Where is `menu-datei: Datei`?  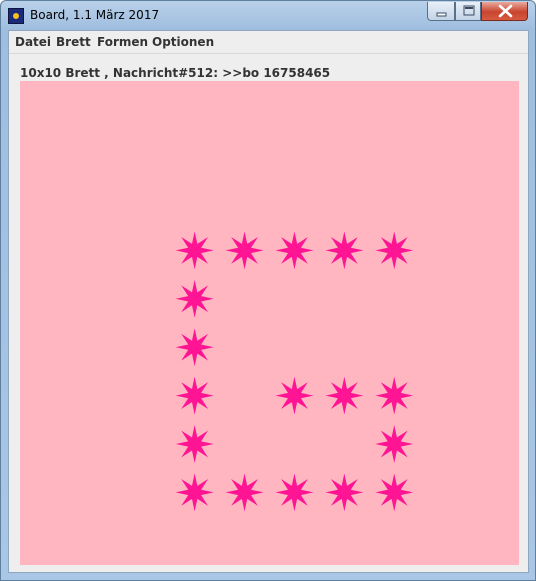 menu-datei: Datei is located at coordinates (33, 42).